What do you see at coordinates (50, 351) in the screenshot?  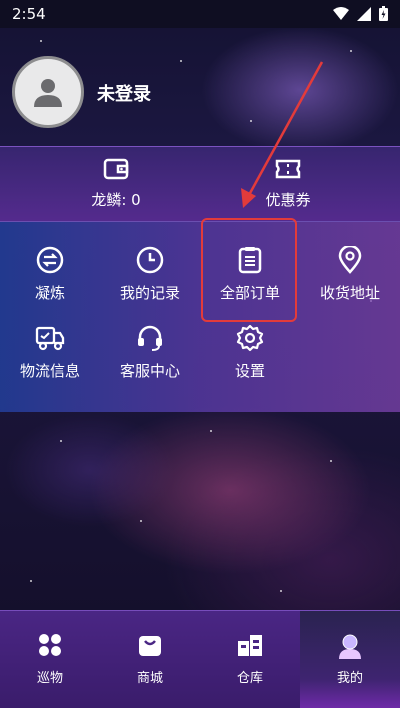 I see `menu-item-logistics: 物流信息` at bounding box center [50, 351].